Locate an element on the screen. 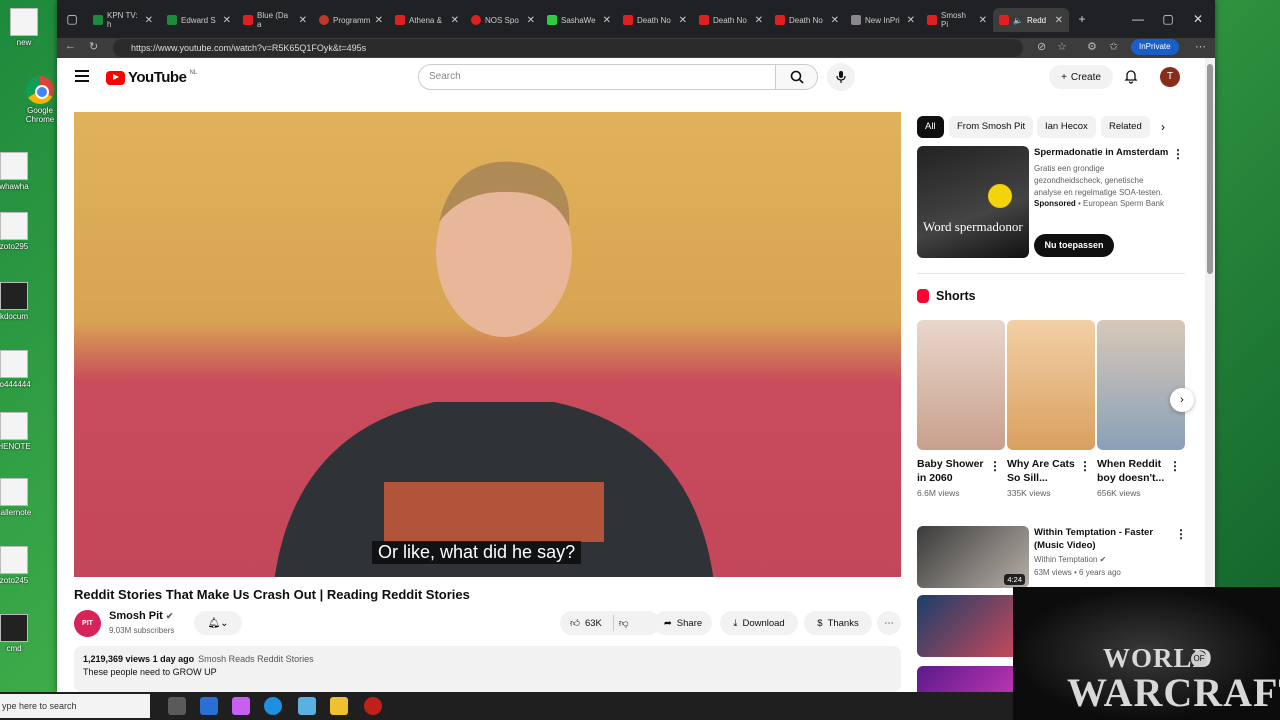 The image size is (1280, 720). desktop-icon-cmd: cmd is located at coordinates (21, 633).